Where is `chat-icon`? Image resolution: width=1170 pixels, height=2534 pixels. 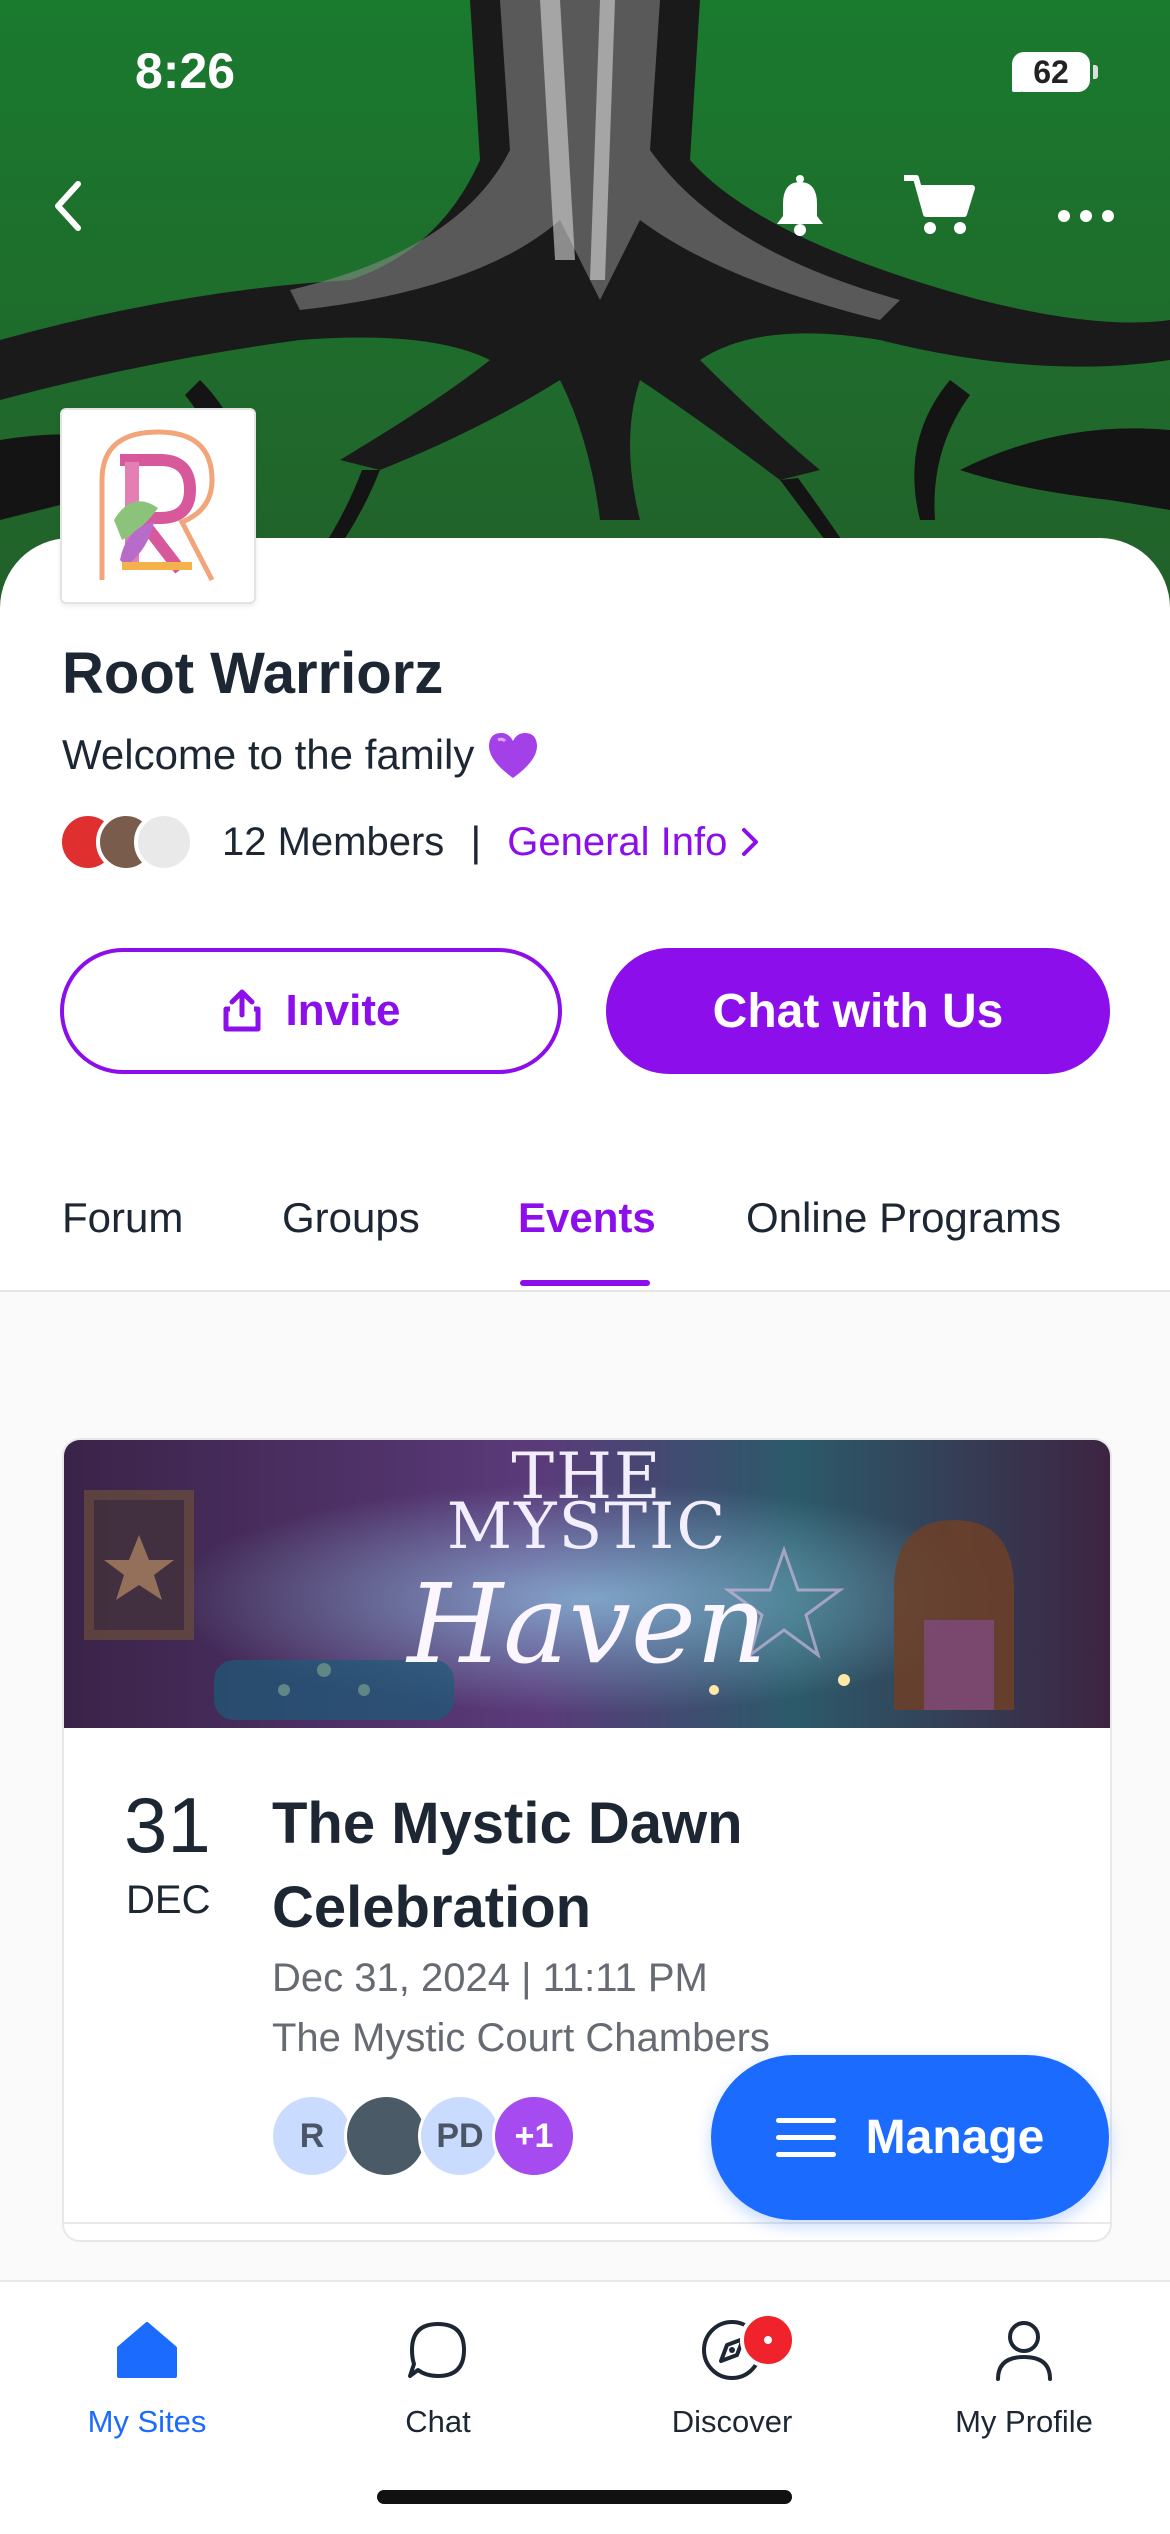 chat-icon is located at coordinates (437, 2350).